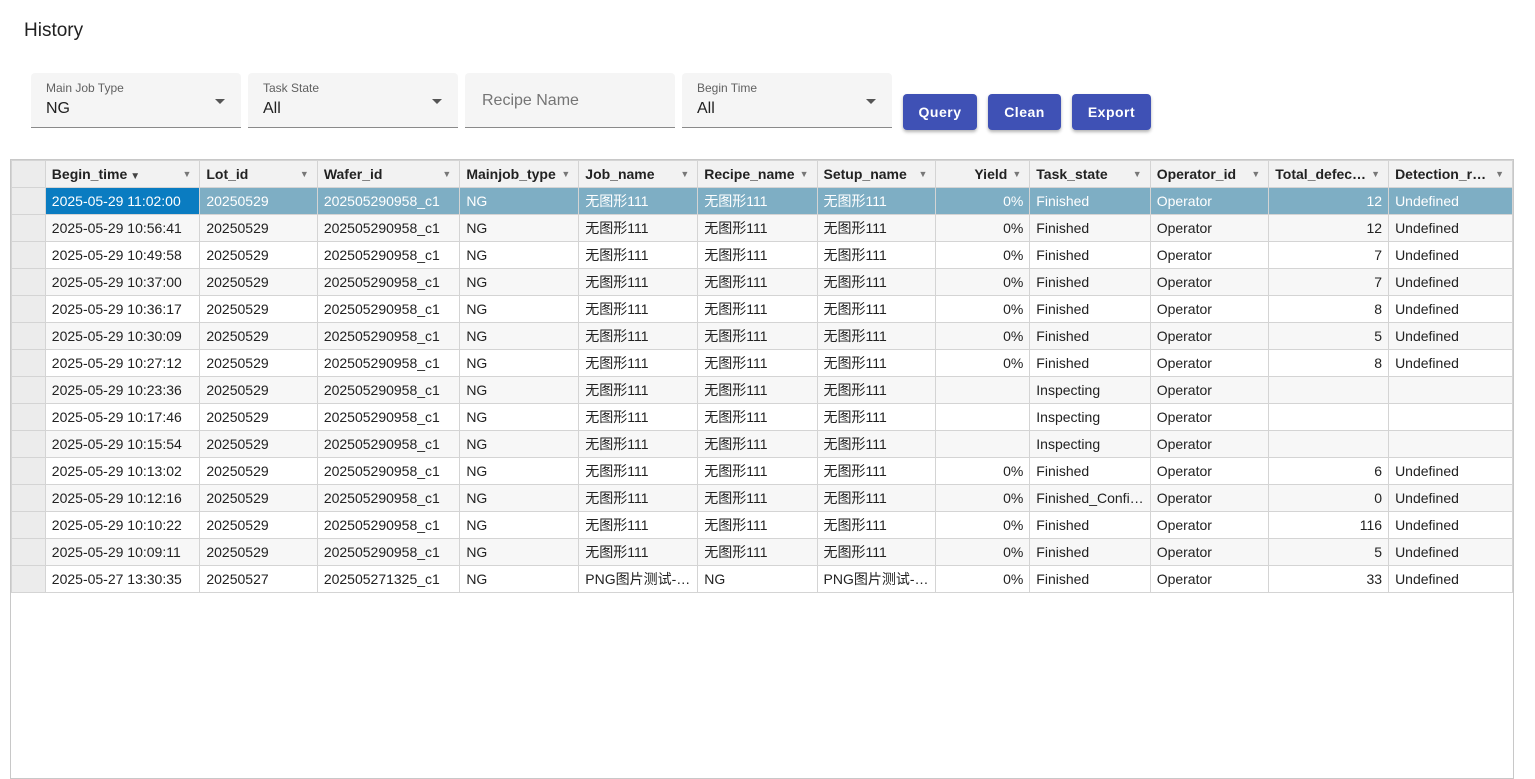  I want to click on table-cell: 2025-05-29 10:10:22, so click(122, 525).